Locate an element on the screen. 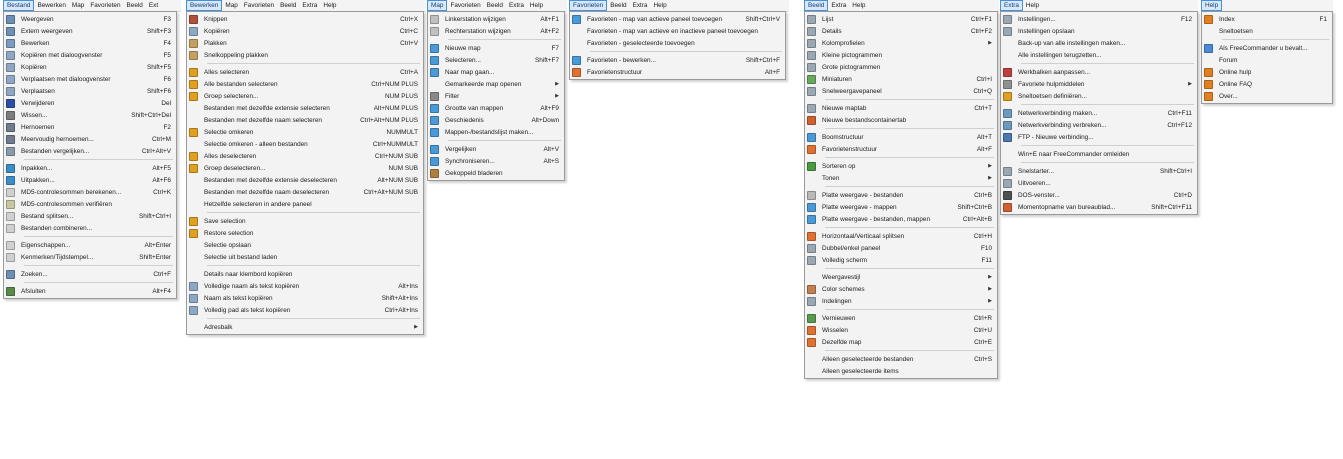 This screenshot has height=459, width=1343. menu-item: Details naar klembord kopiëren is located at coordinates (305, 274).